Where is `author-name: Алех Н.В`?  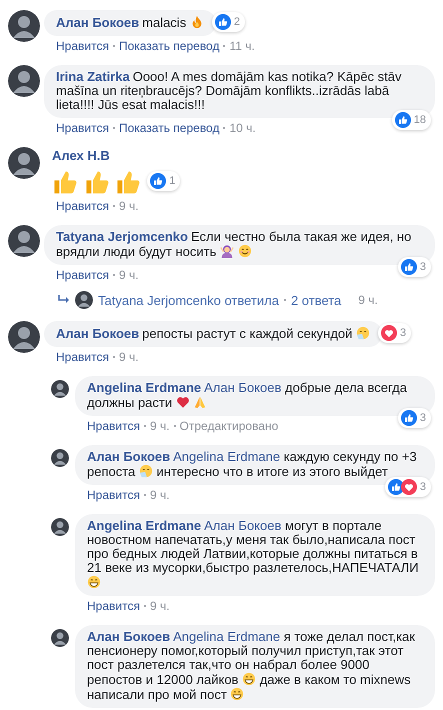
author-name: Алех Н.В is located at coordinates (81, 155).